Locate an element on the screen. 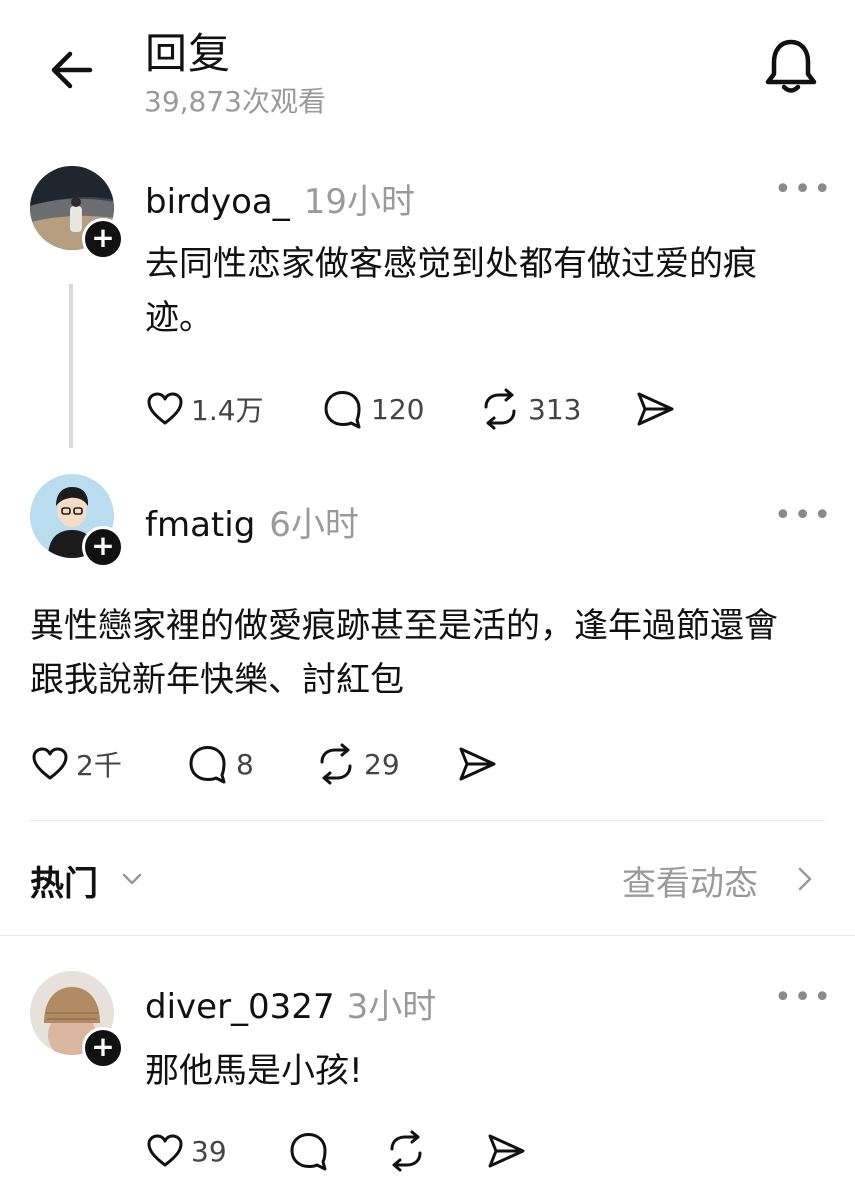  bell-icon is located at coordinates (791, 66).